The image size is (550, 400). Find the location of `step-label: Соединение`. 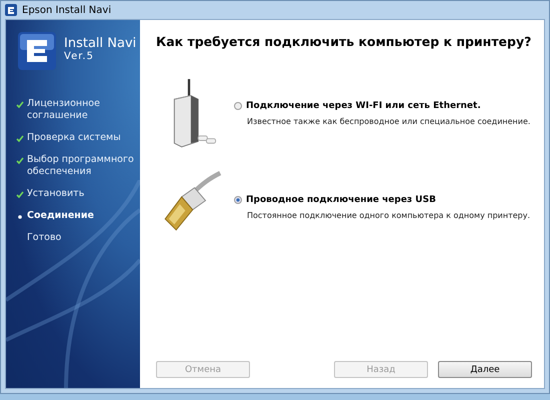

step-label: Соединение is located at coordinates (60, 216).